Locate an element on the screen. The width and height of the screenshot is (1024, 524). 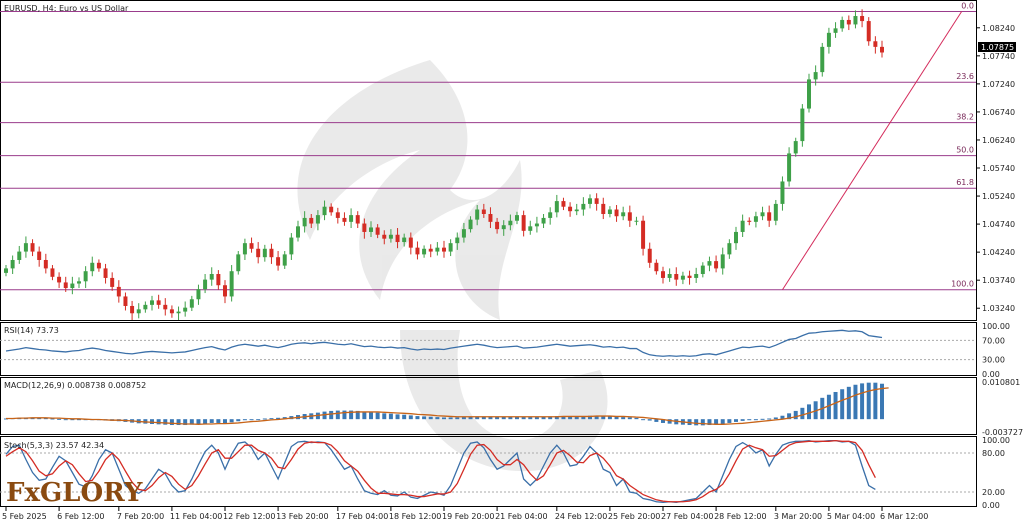
x-tick-16: 6 Mar 12:00 is located at coordinates (904, 516).